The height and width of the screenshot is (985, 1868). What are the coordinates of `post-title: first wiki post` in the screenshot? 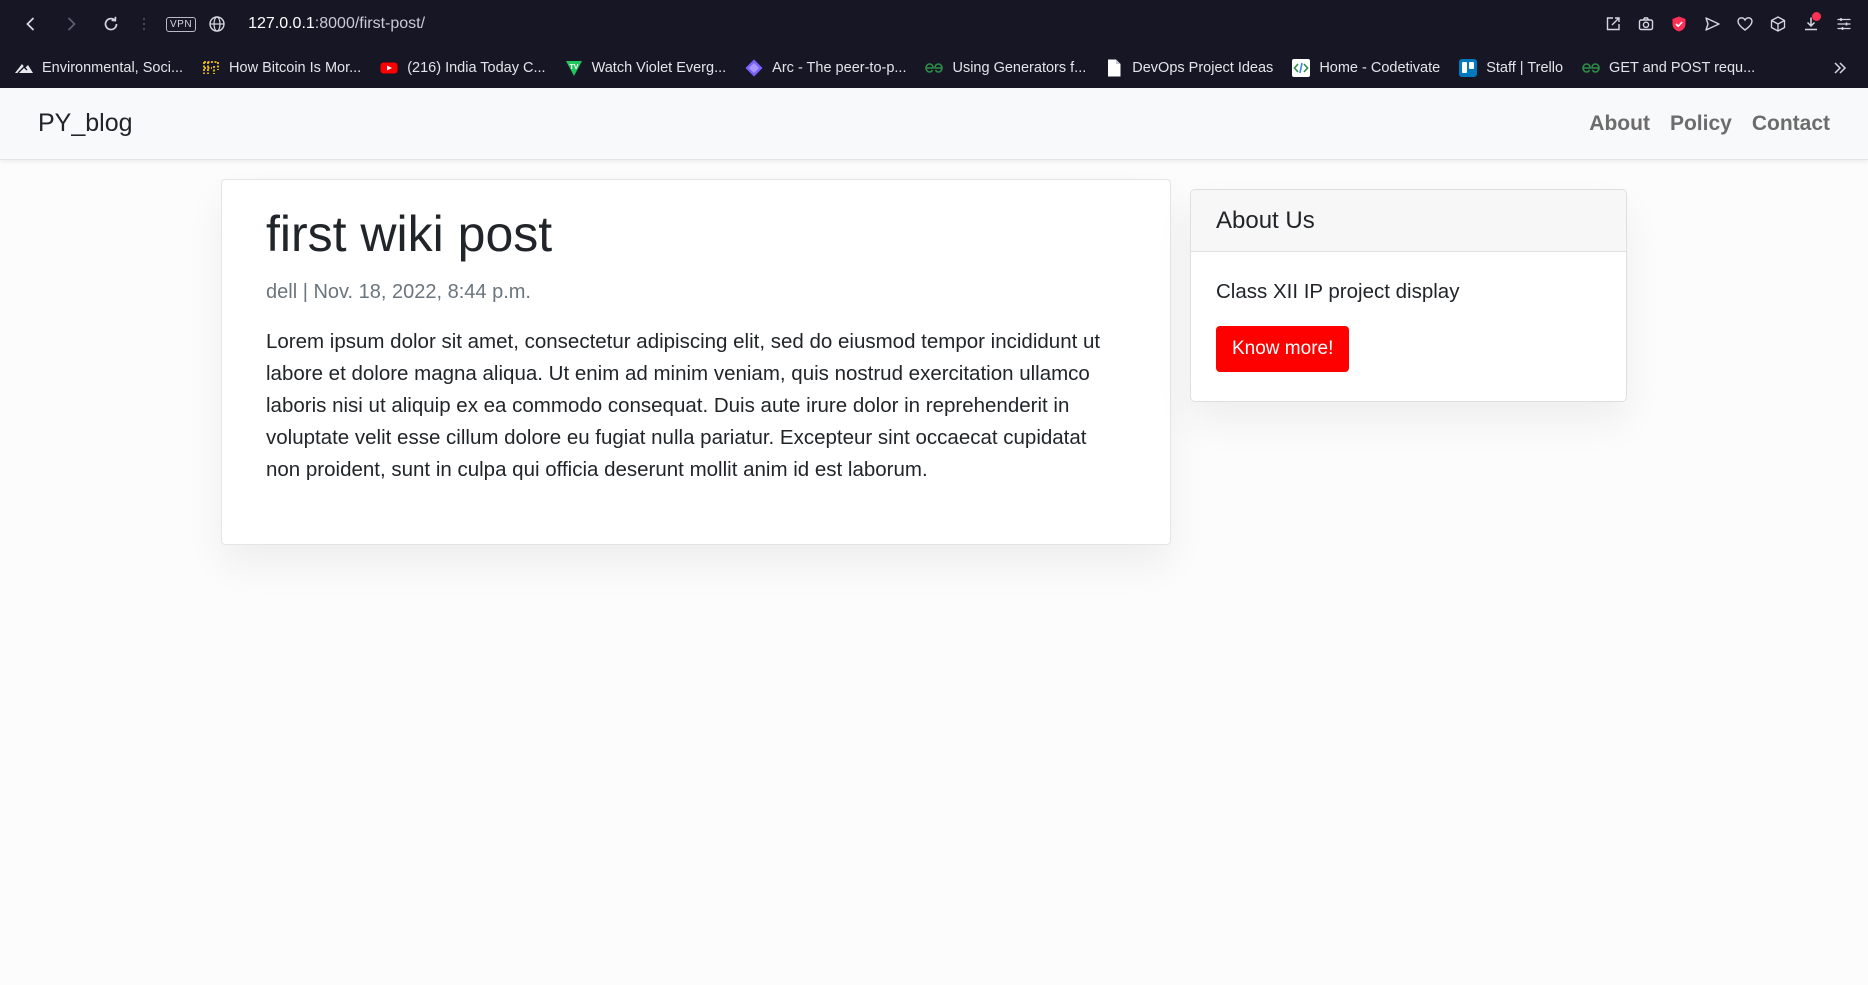 It's located at (409, 234).